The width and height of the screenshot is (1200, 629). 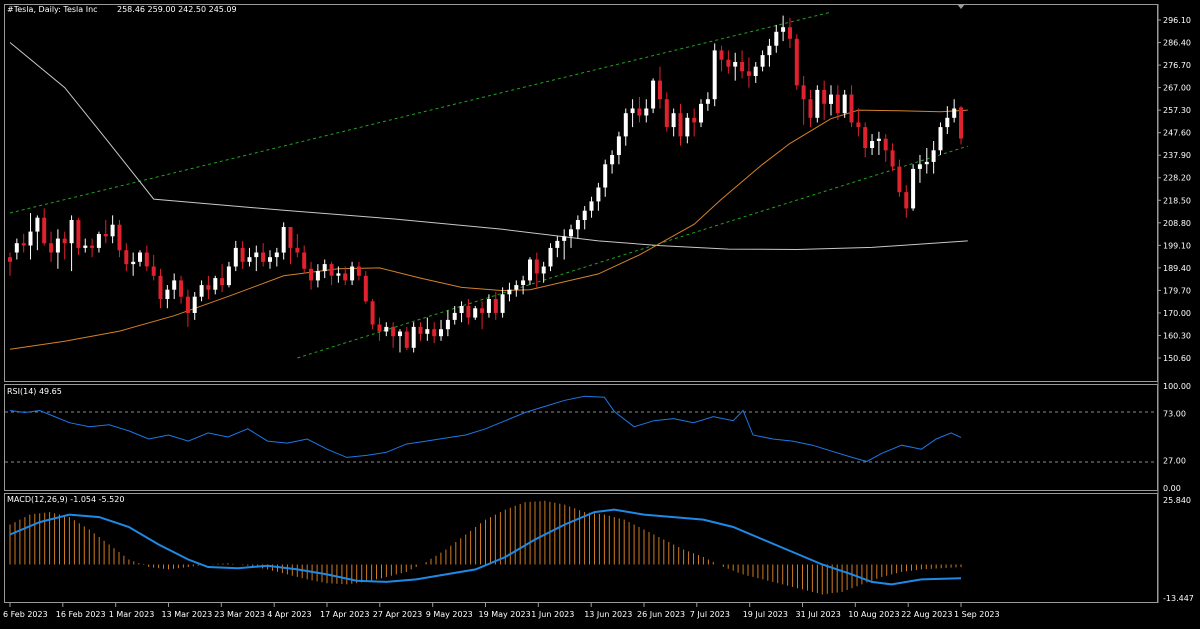 I want to click on price-tick-label: 276.70, so click(x=1177, y=65).